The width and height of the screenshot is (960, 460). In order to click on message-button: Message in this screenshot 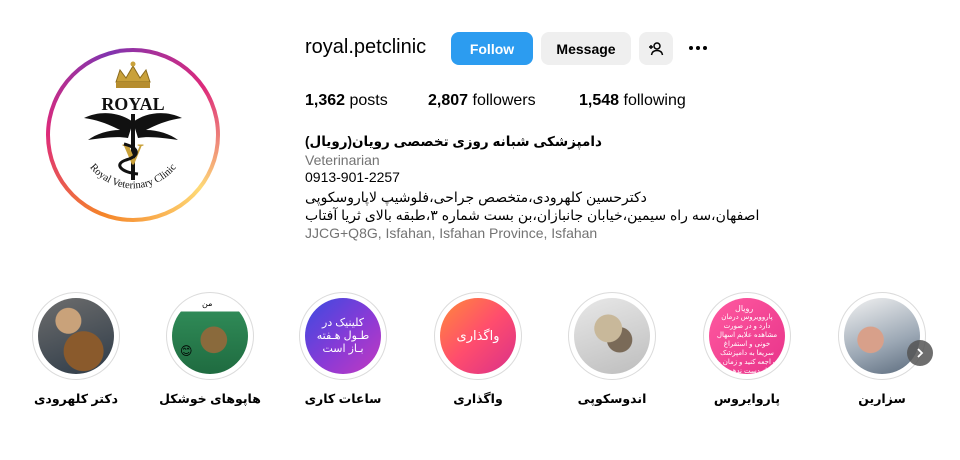, I will do `click(586, 48)`.